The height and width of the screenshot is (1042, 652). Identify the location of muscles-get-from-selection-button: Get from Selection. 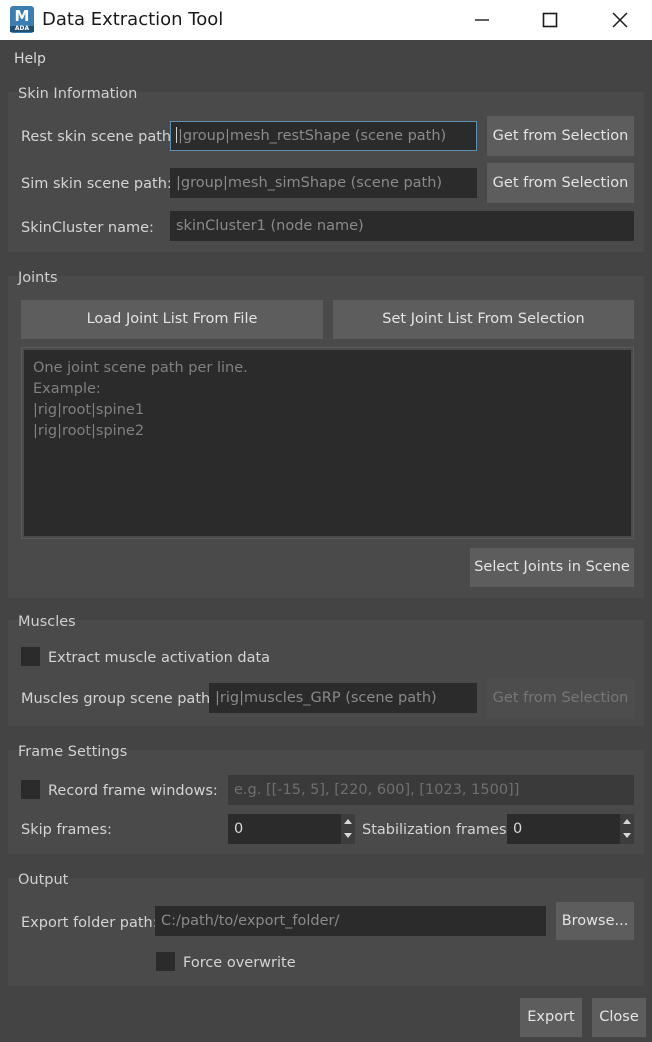
(560, 698).